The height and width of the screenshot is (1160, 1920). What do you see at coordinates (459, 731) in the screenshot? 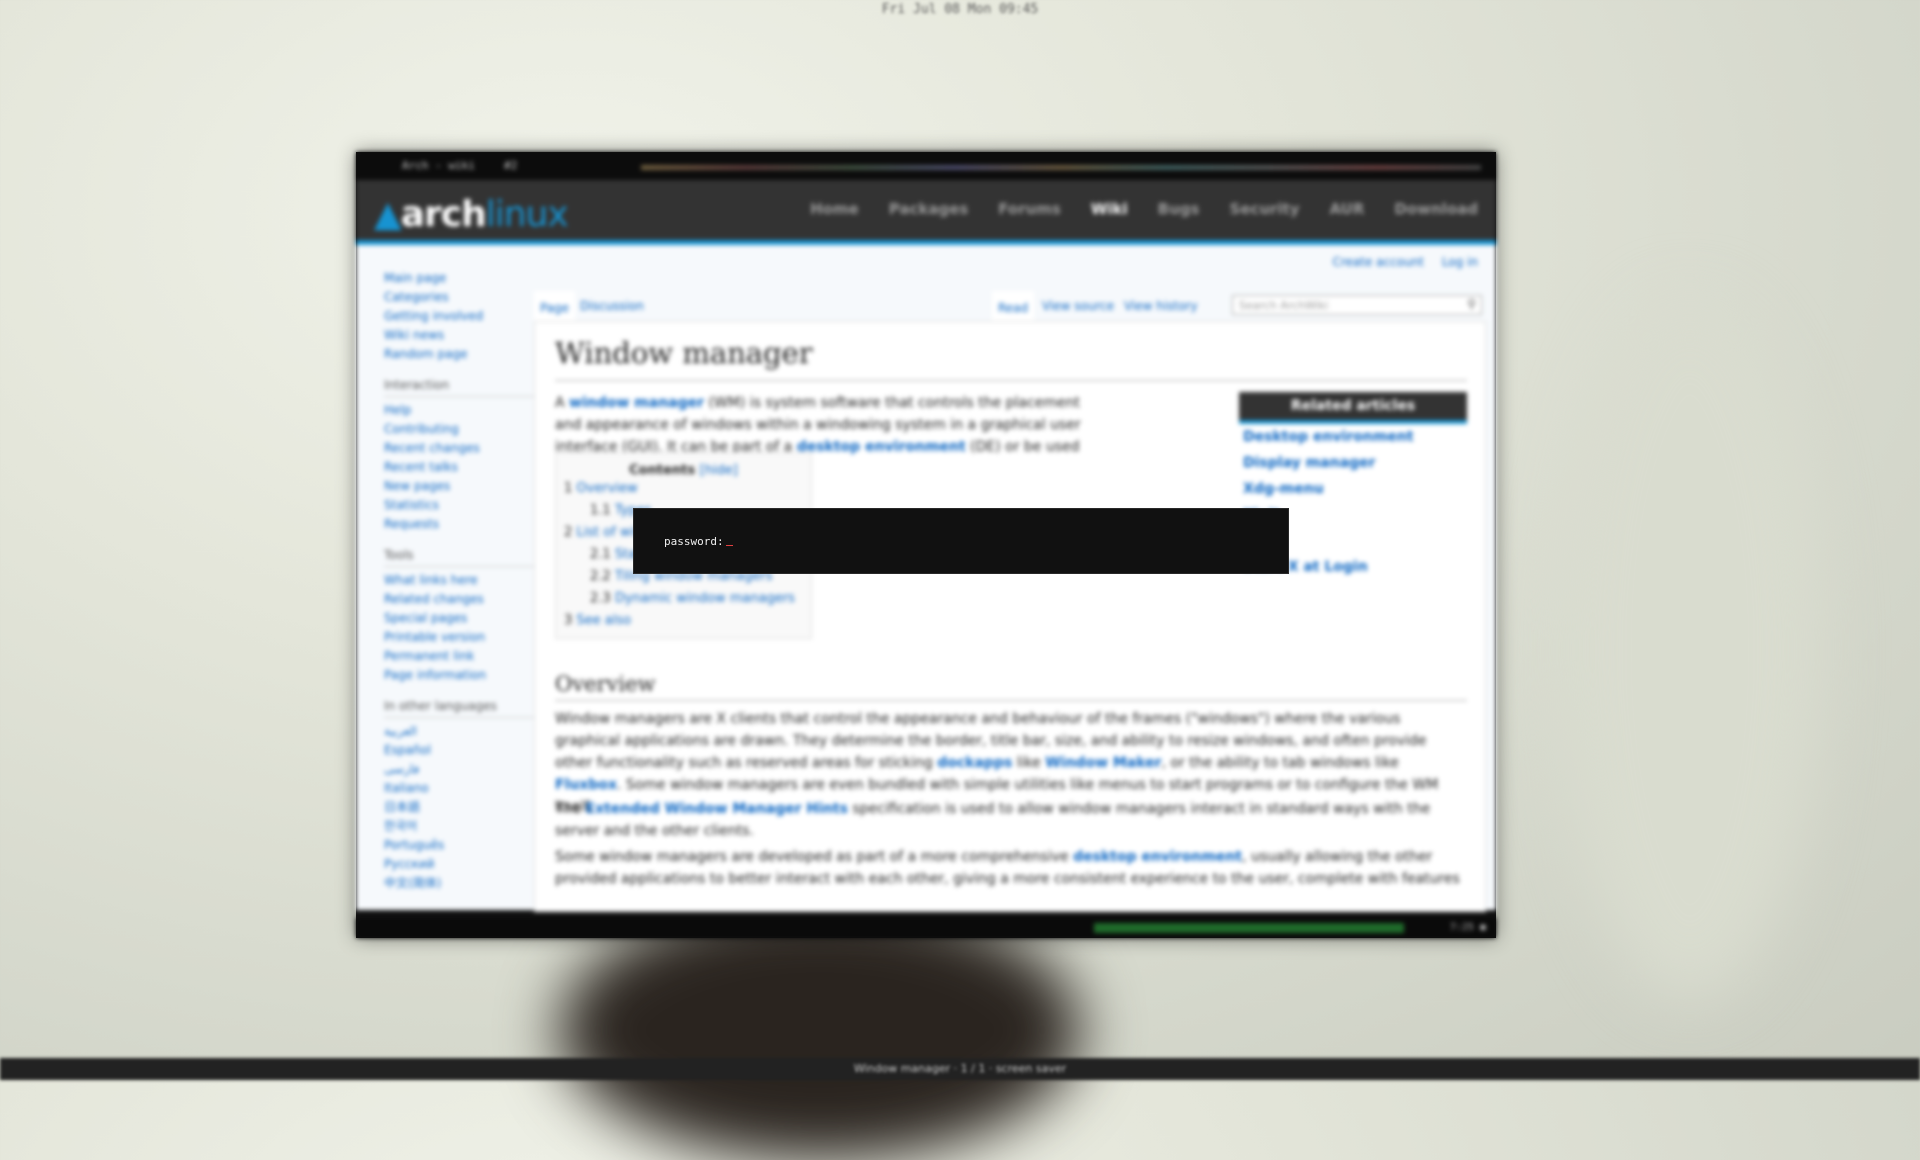
I see `sidebar-language-link: العربية` at bounding box center [459, 731].